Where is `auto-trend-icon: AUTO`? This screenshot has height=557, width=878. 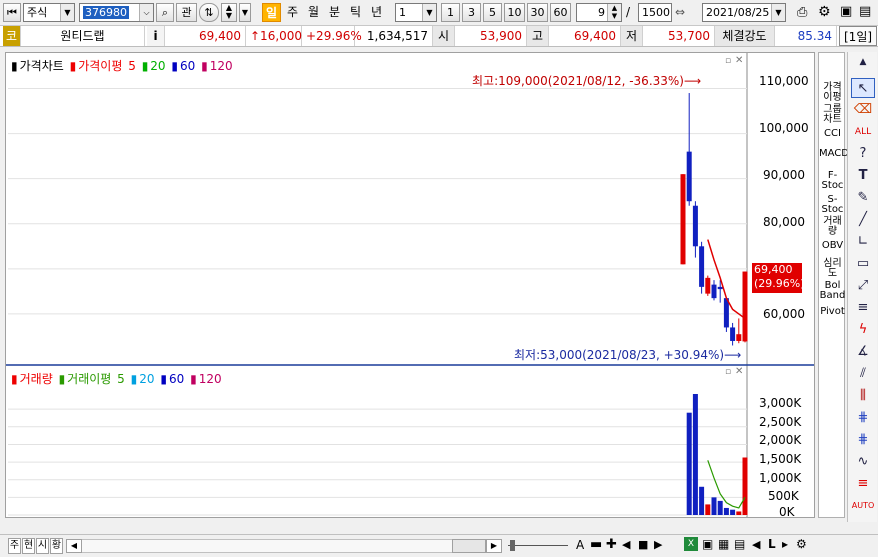 auto-trend-icon: AUTO is located at coordinates (863, 506).